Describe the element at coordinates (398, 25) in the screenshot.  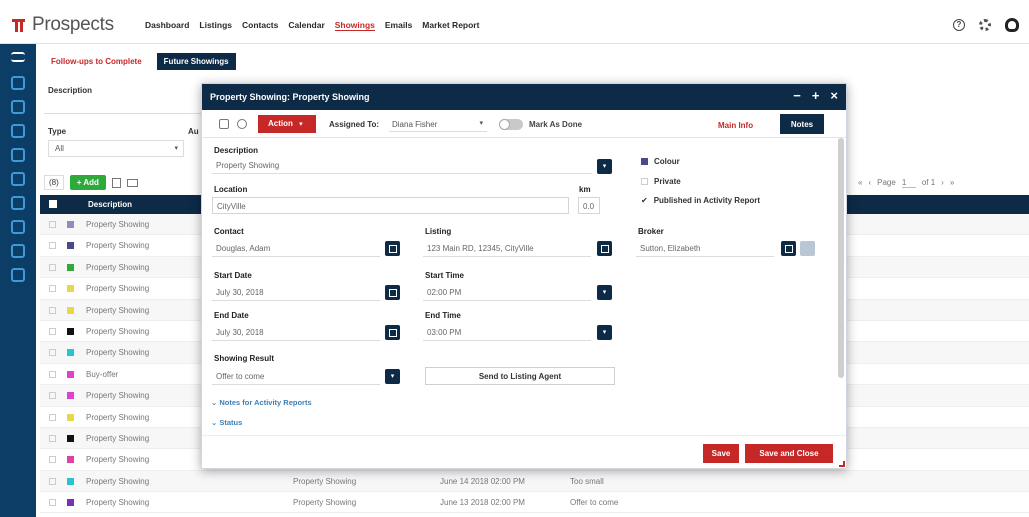
I see `nav-emails: Emails` at that location.